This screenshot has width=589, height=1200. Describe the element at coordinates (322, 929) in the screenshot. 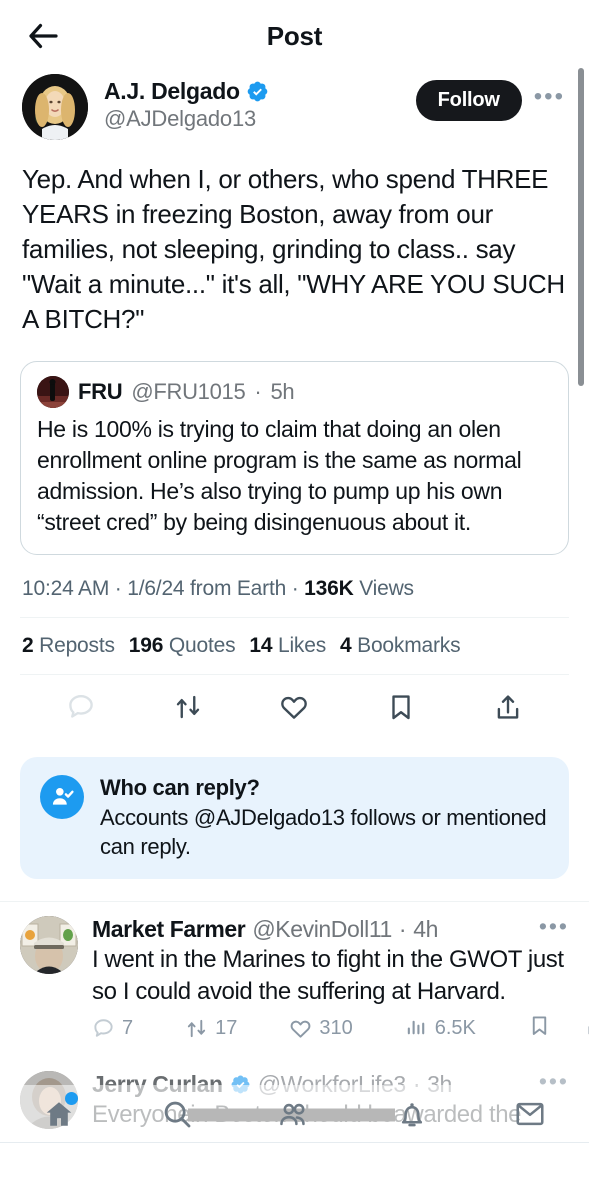

I see `reply-handle: @KevinDoll11` at that location.